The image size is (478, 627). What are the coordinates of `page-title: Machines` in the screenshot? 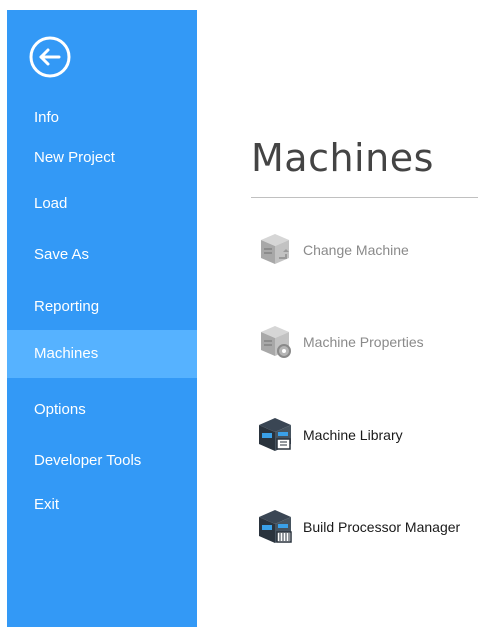 It's located at (342, 158).